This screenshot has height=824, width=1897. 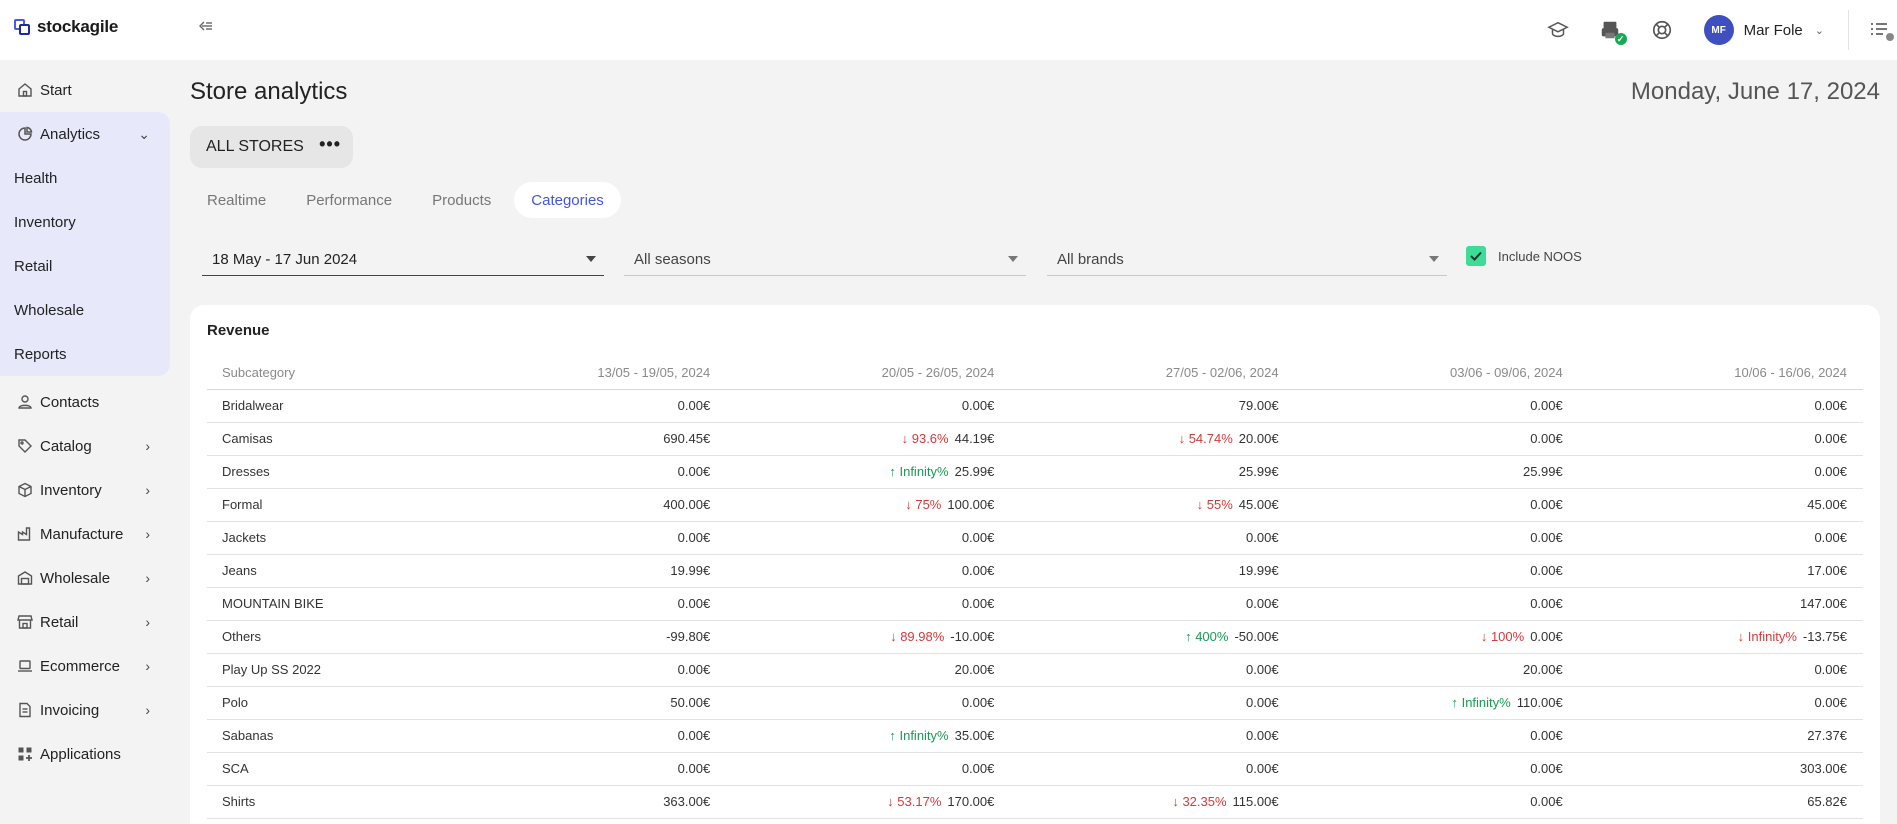 I want to click on app-logo: stockagile, so click(x=66, y=27).